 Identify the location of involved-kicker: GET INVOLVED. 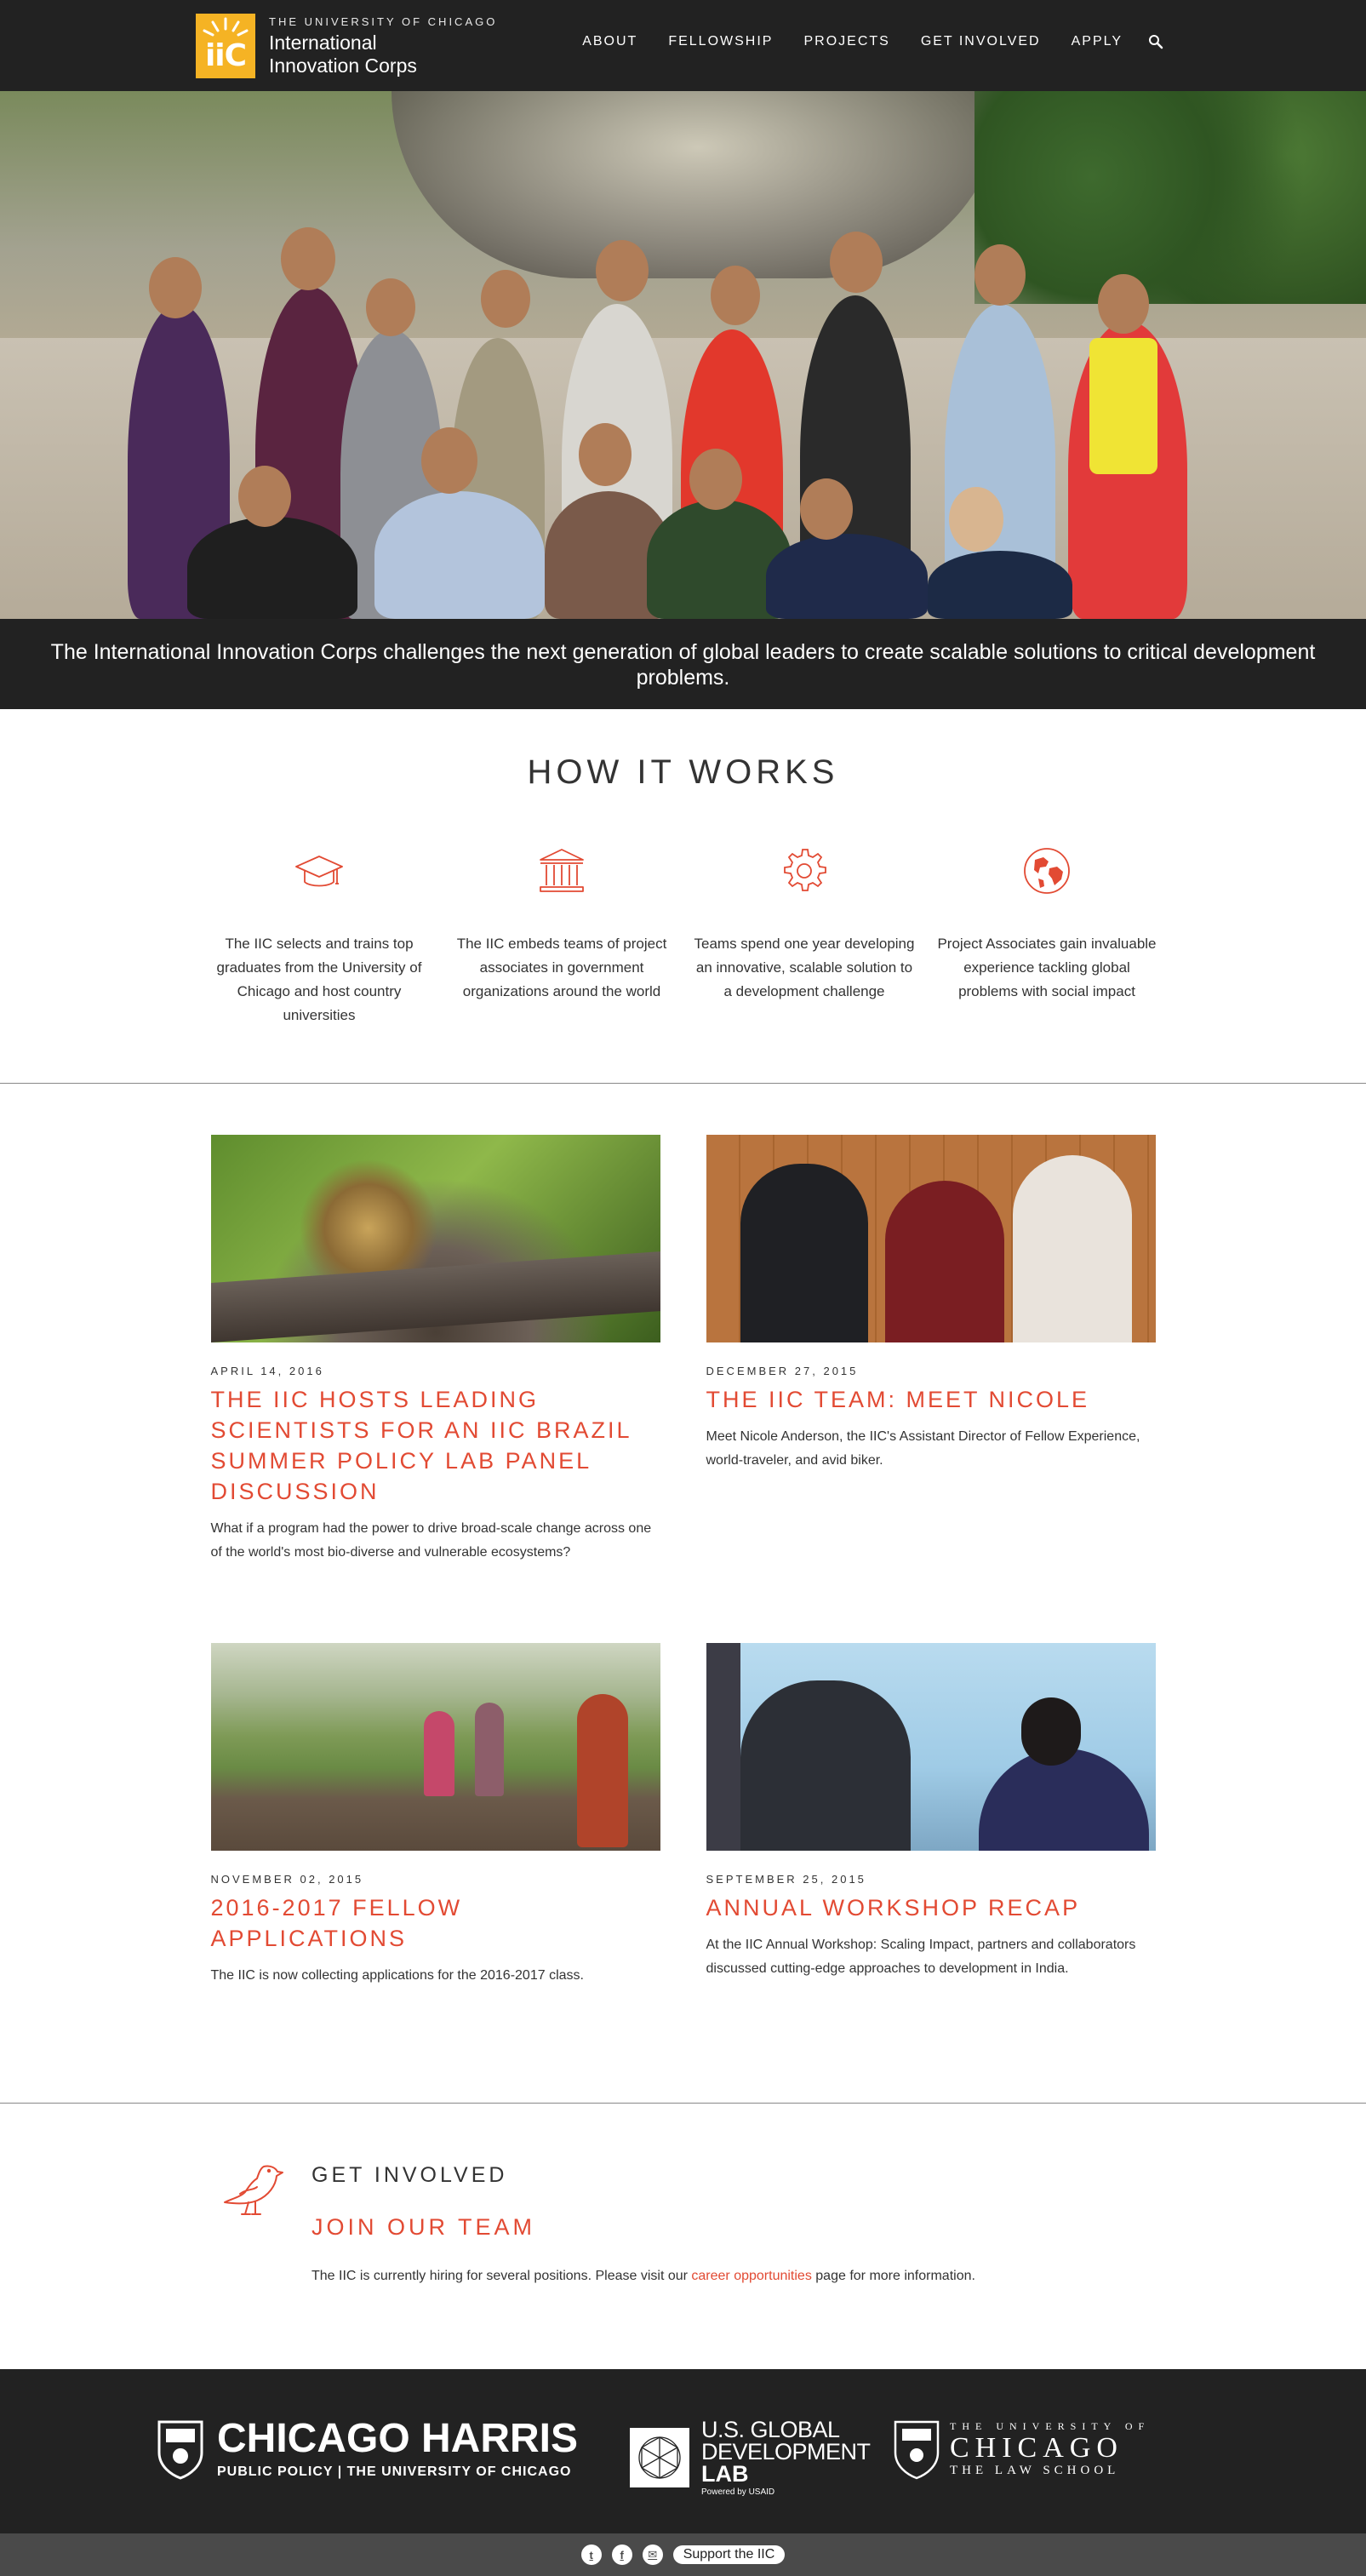
(409, 2175).